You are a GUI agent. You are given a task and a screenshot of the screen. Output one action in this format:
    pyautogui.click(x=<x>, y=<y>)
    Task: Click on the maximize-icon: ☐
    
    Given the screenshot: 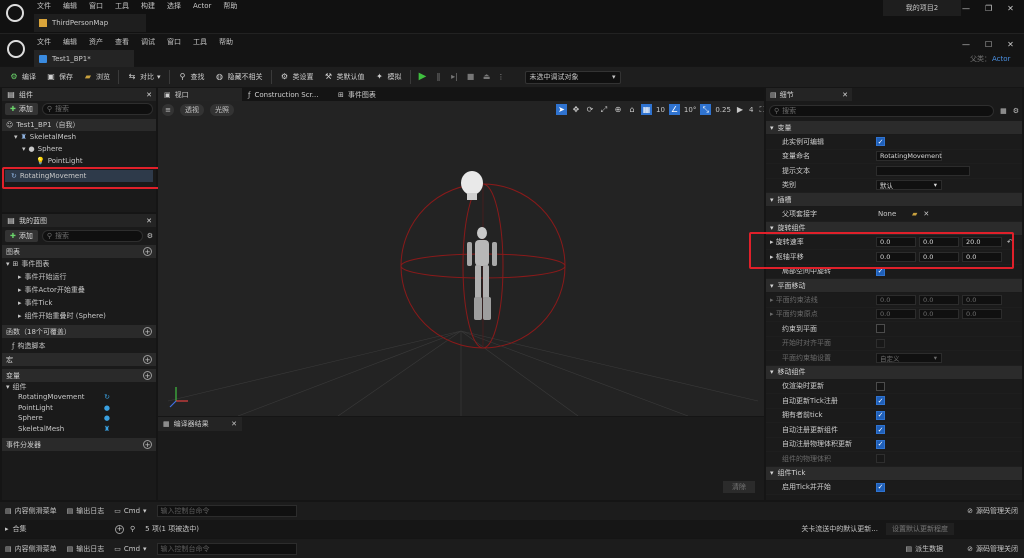 What is the action you would take?
    pyautogui.click(x=988, y=44)
    